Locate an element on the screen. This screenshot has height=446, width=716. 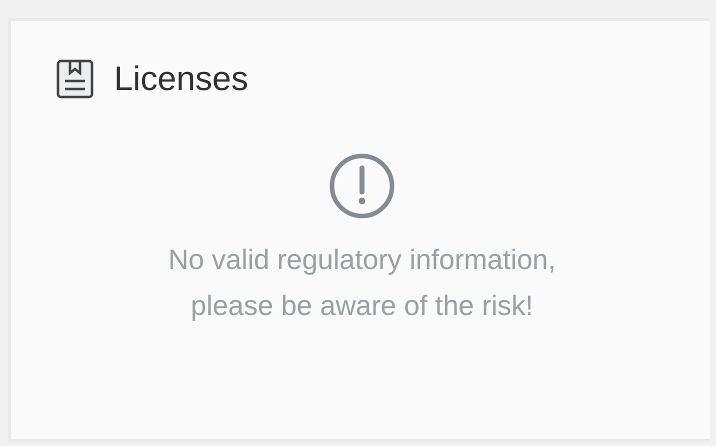
warning-icon is located at coordinates (362, 186).